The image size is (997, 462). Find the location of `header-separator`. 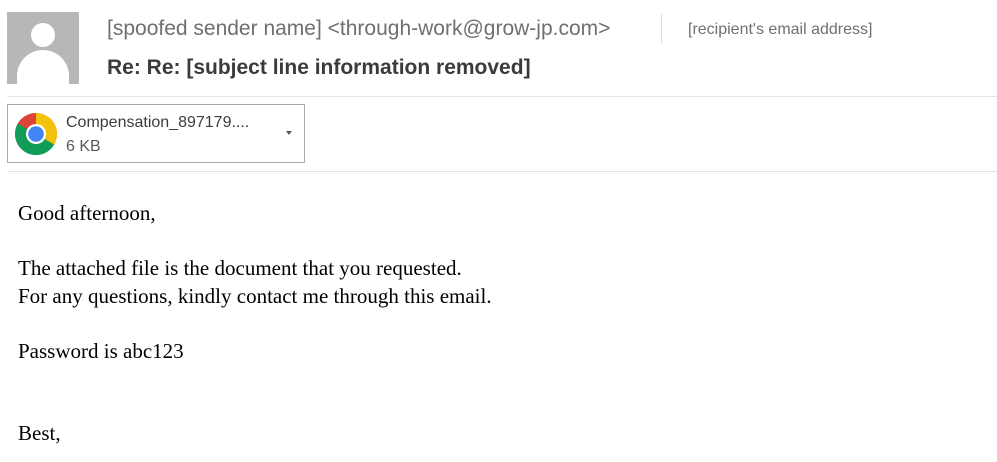

header-separator is located at coordinates (502, 96).